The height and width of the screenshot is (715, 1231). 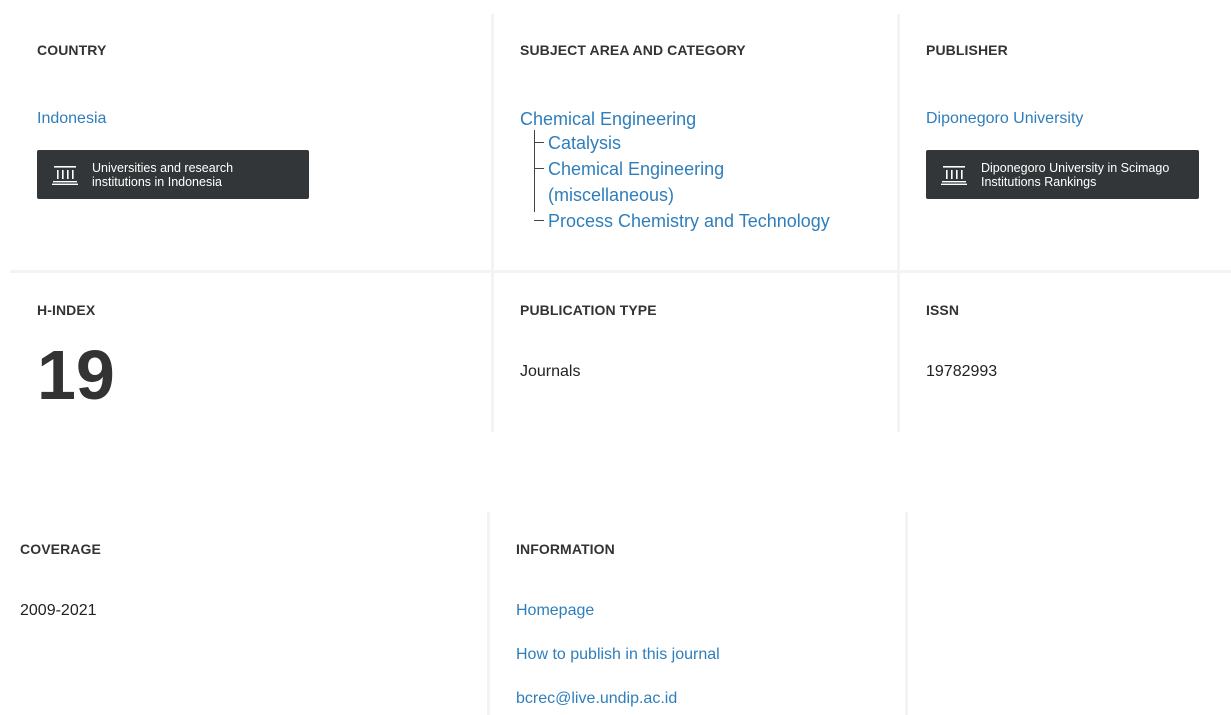 What do you see at coordinates (1076, 119) in the screenshot?
I see `publisher-link: Diponegoro University` at bounding box center [1076, 119].